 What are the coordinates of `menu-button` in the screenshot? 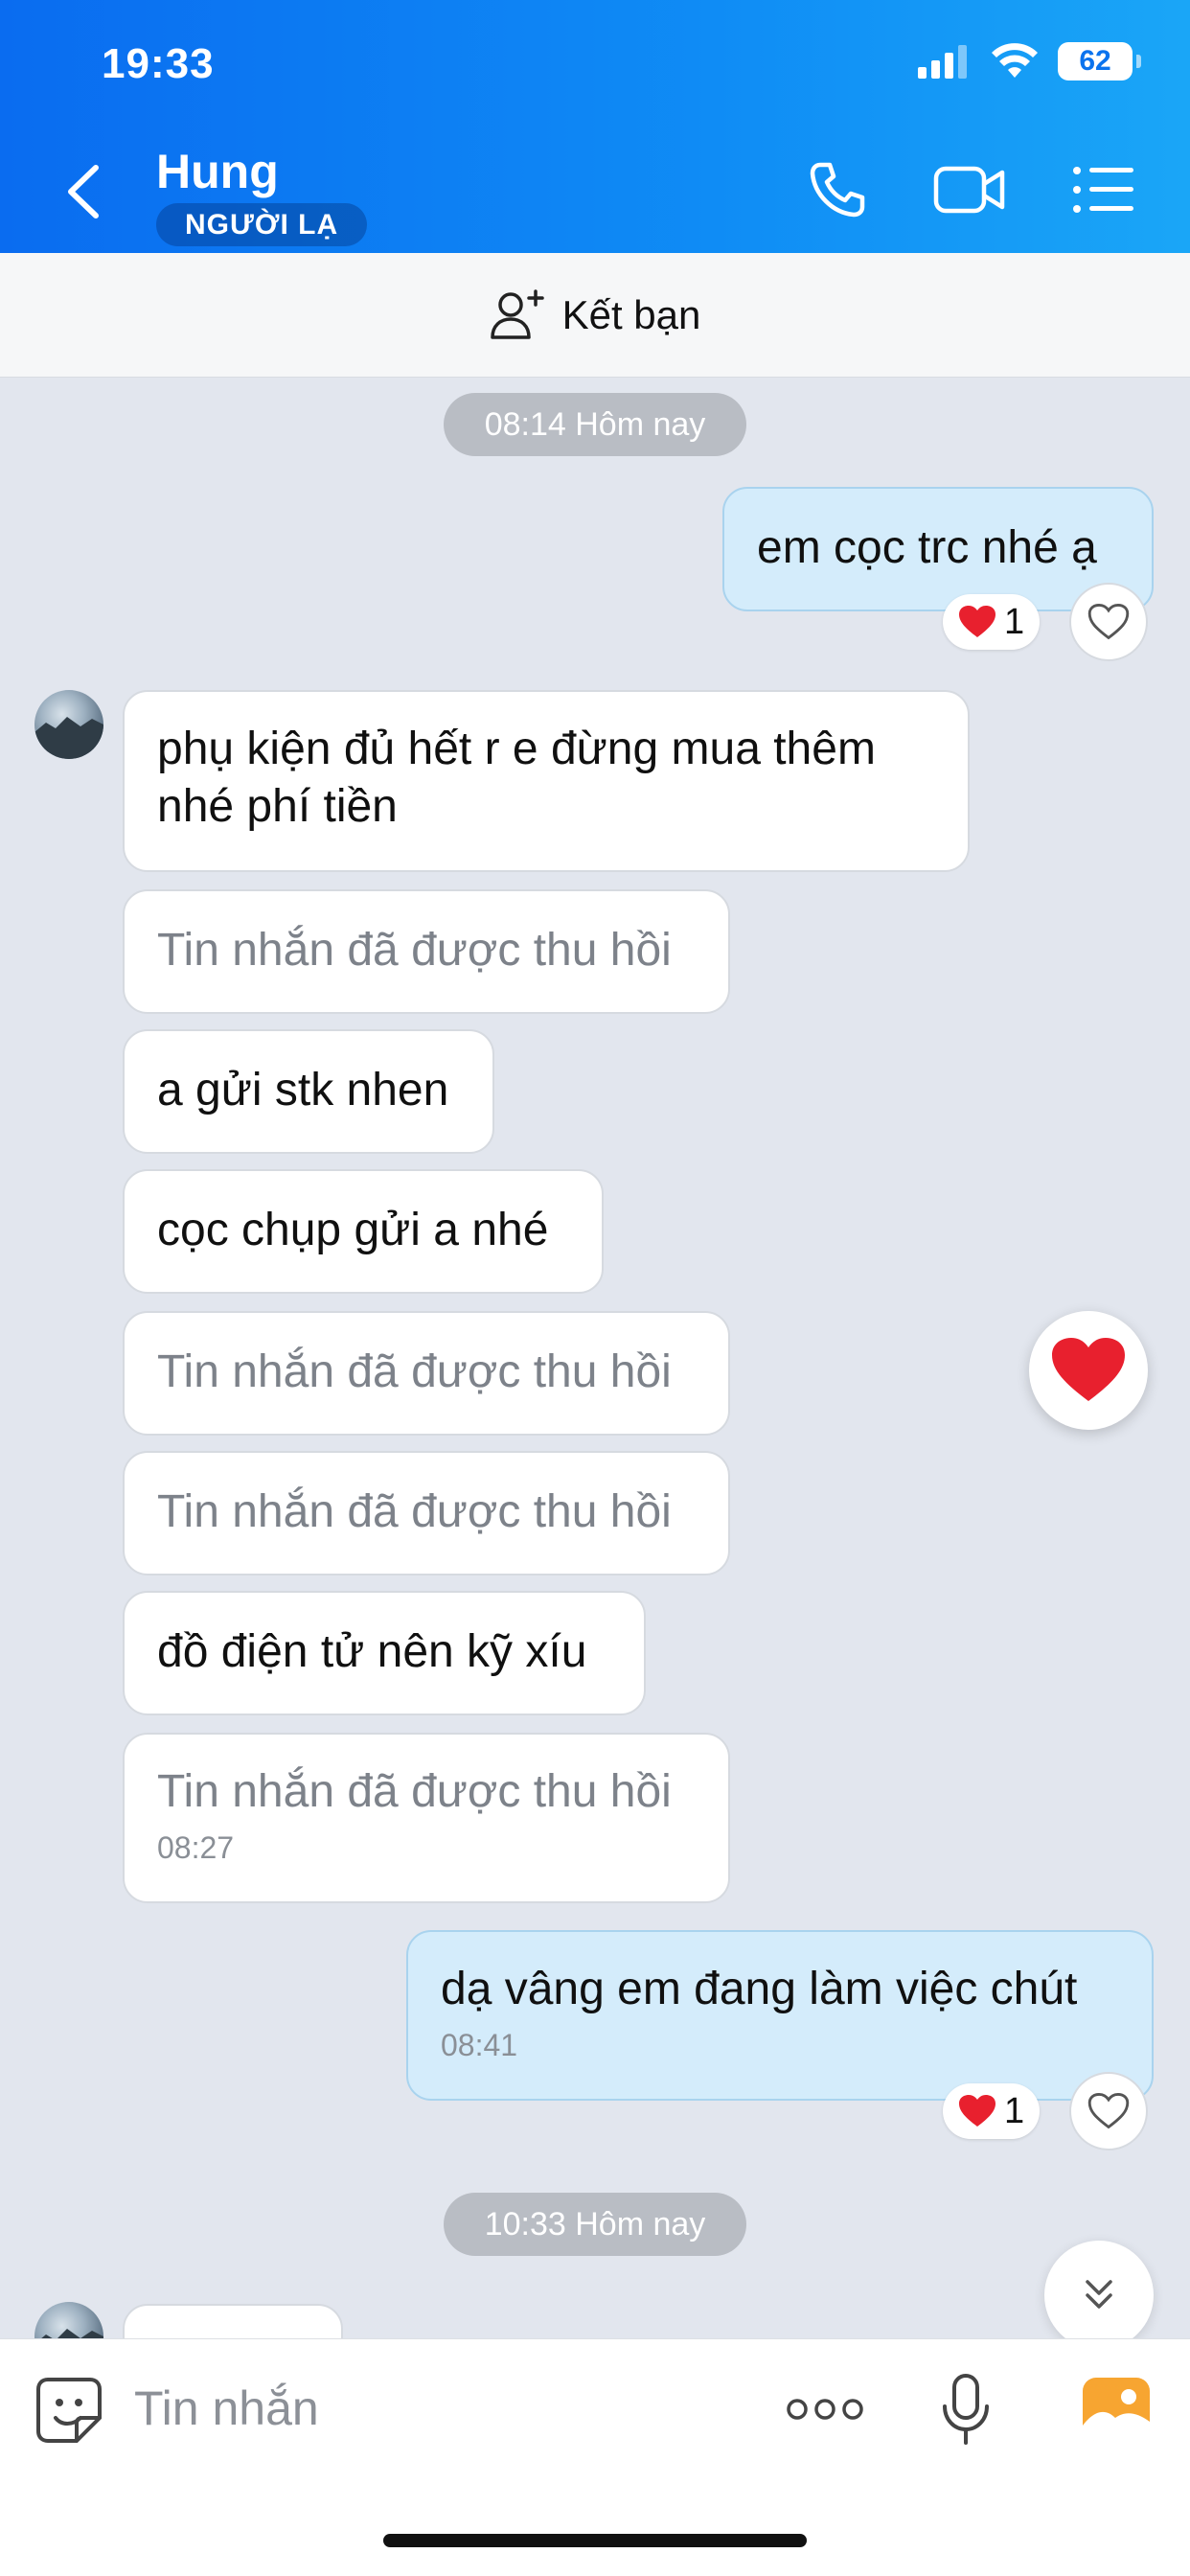 It's located at (1103, 189).